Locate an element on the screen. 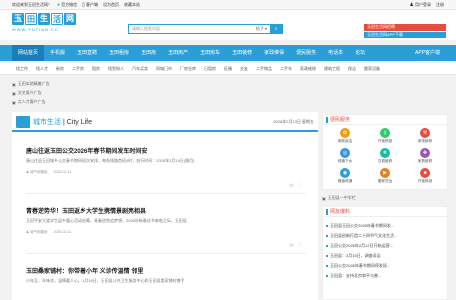 Image resolution: width=456 pixels, height=300 pixels. subnav-item: 租房 is located at coordinates (96, 69).